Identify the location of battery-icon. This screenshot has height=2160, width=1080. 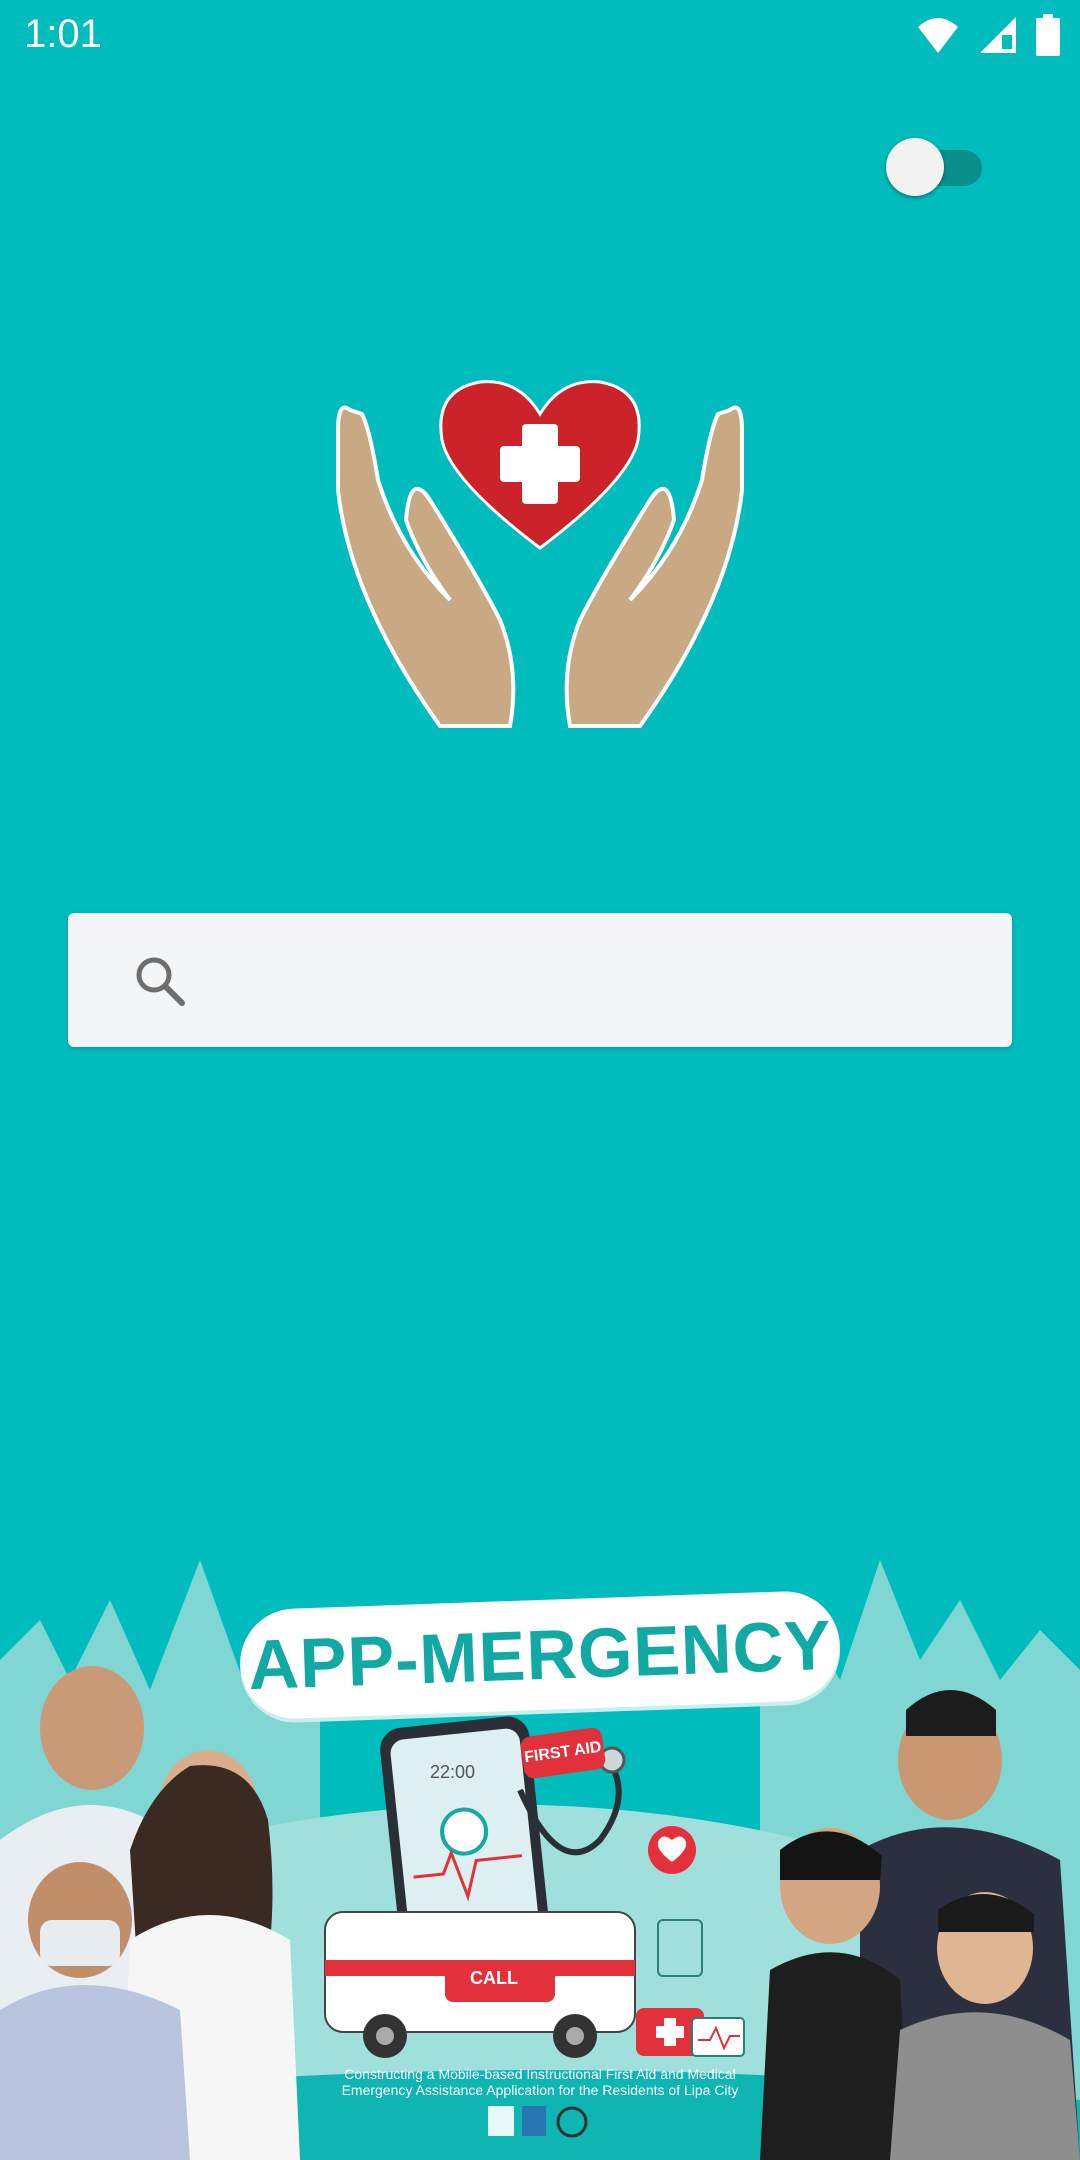
(1048, 37).